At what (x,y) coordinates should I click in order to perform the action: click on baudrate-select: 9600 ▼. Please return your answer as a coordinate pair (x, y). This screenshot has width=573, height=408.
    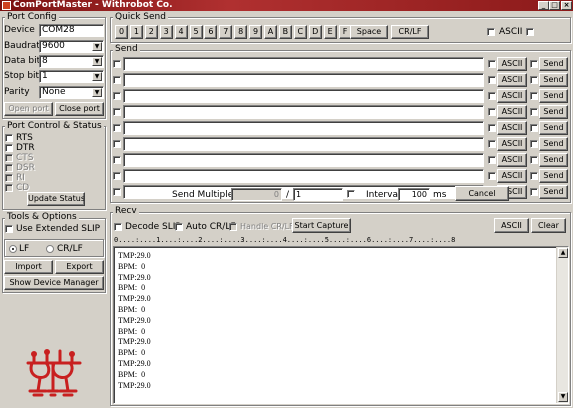
    Looking at the image, I should click on (71, 46).